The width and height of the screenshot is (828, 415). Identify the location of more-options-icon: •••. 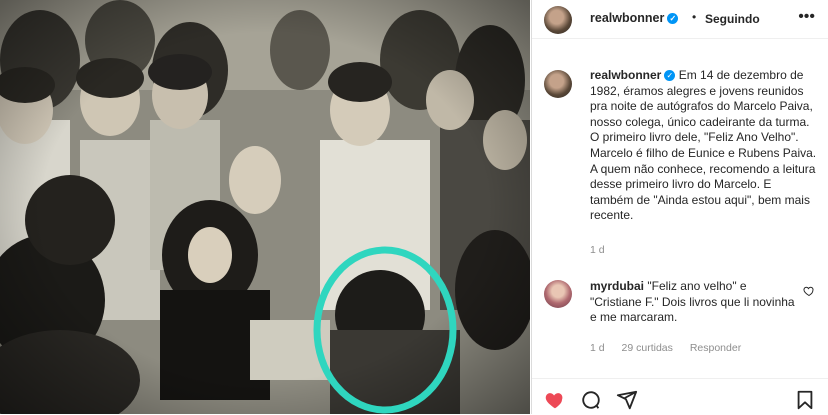
(806, 17).